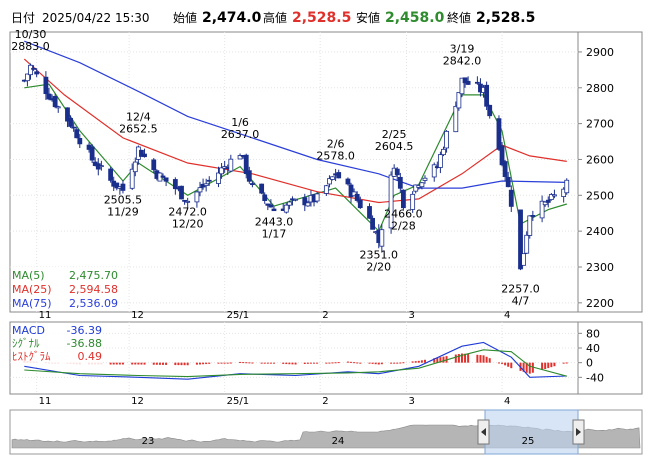 The image size is (653, 474). What do you see at coordinates (93, 275) in the screenshot?
I see `ma-legend-value: 2,475.70` at bounding box center [93, 275].